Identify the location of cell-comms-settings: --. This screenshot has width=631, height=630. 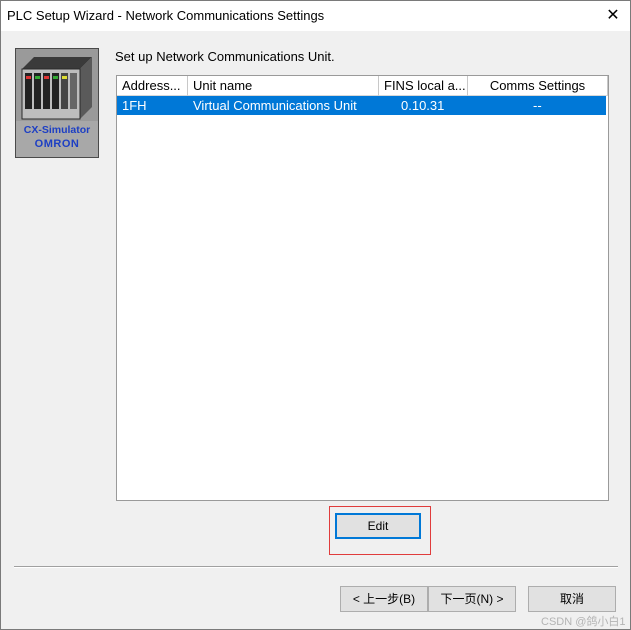
(537, 105).